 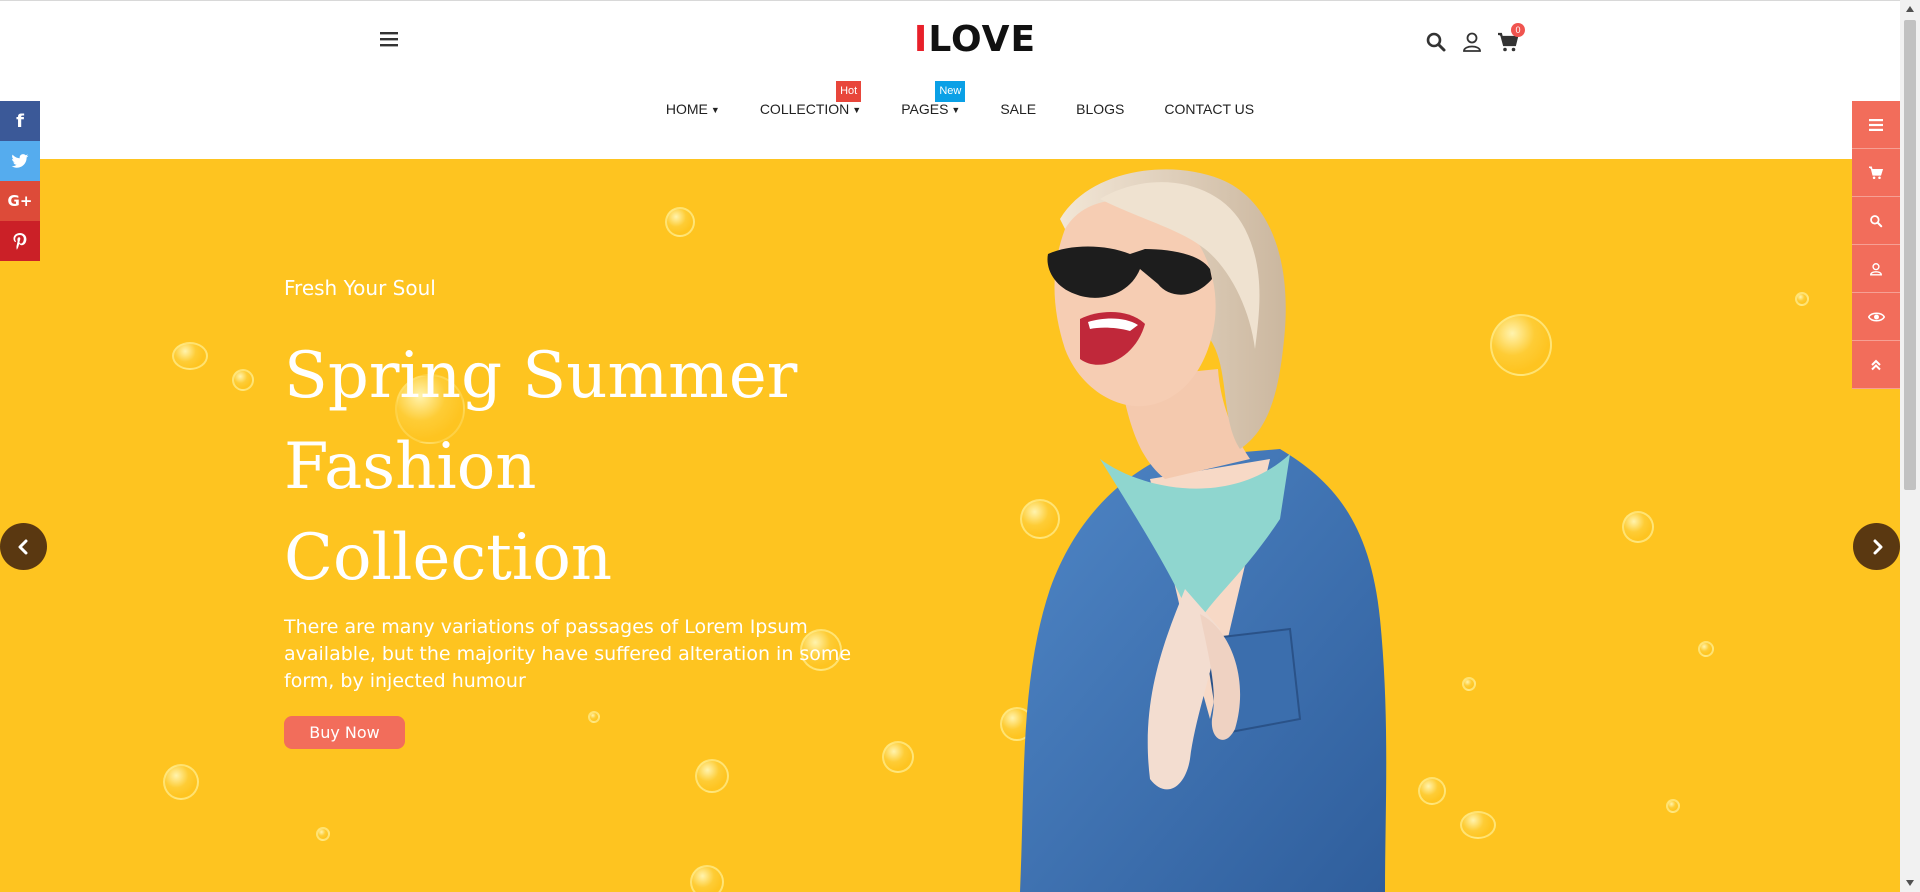 I want to click on twitter-icon, so click(x=20, y=161).